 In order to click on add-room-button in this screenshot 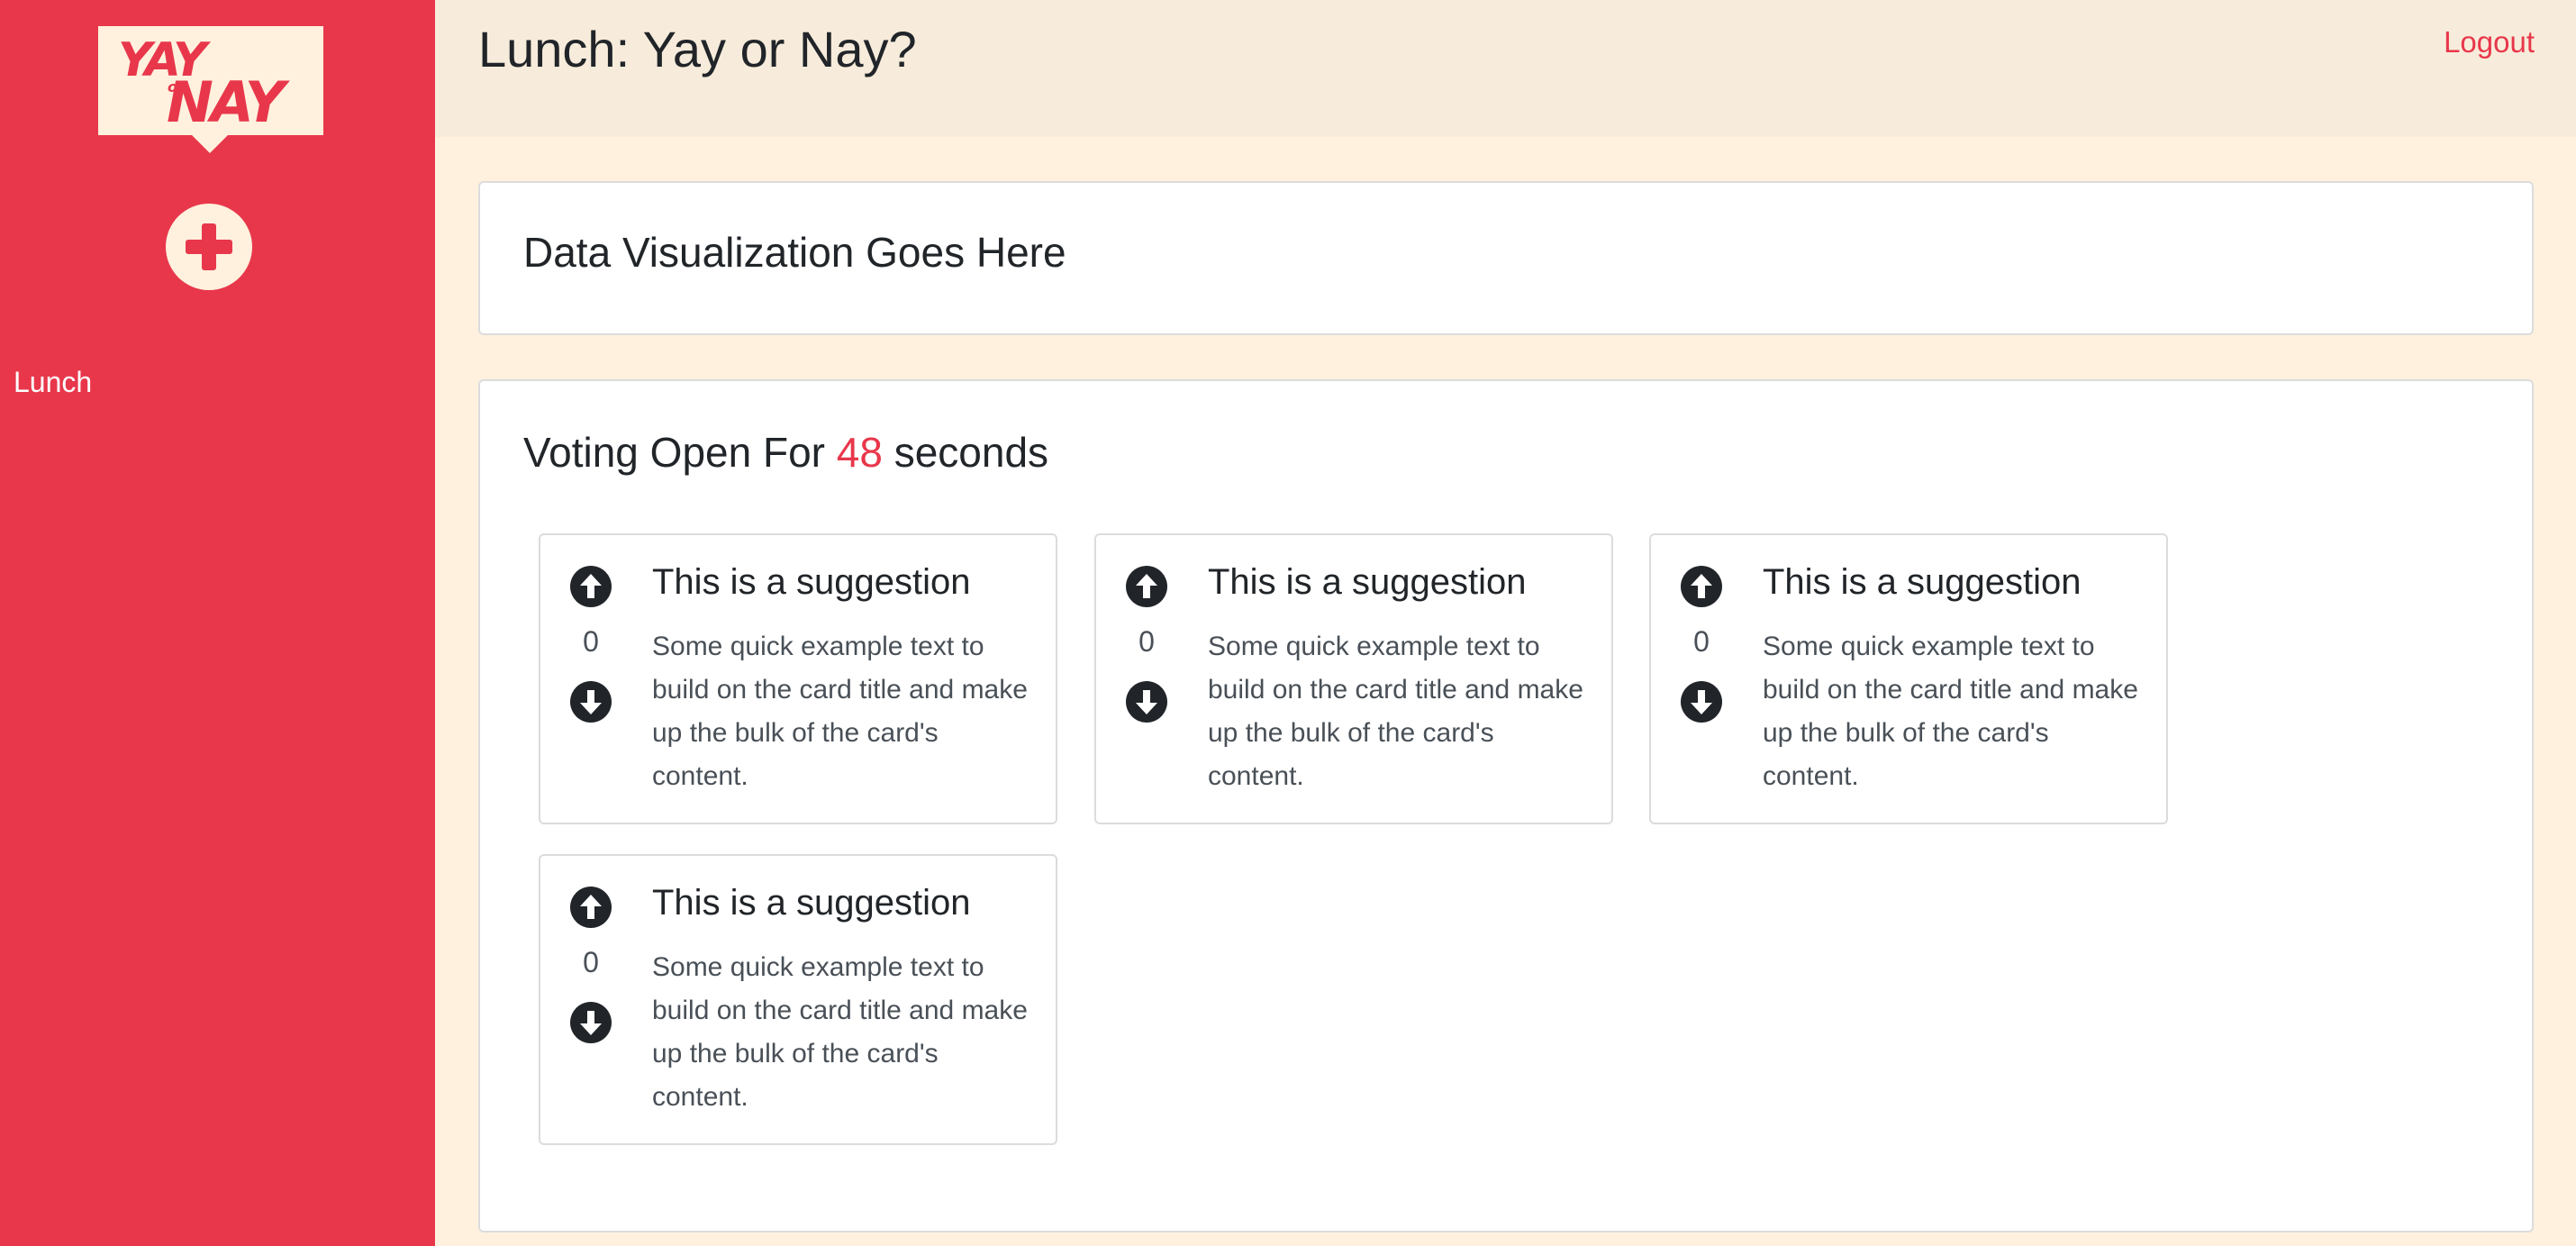, I will do `click(209, 247)`.